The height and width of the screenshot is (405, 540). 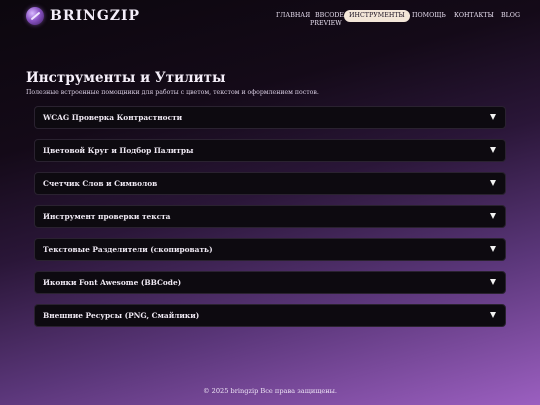 What do you see at coordinates (270, 249) in the screenshot?
I see `accordion-text-dividers: Текстовые Разделители (скопировать)` at bounding box center [270, 249].